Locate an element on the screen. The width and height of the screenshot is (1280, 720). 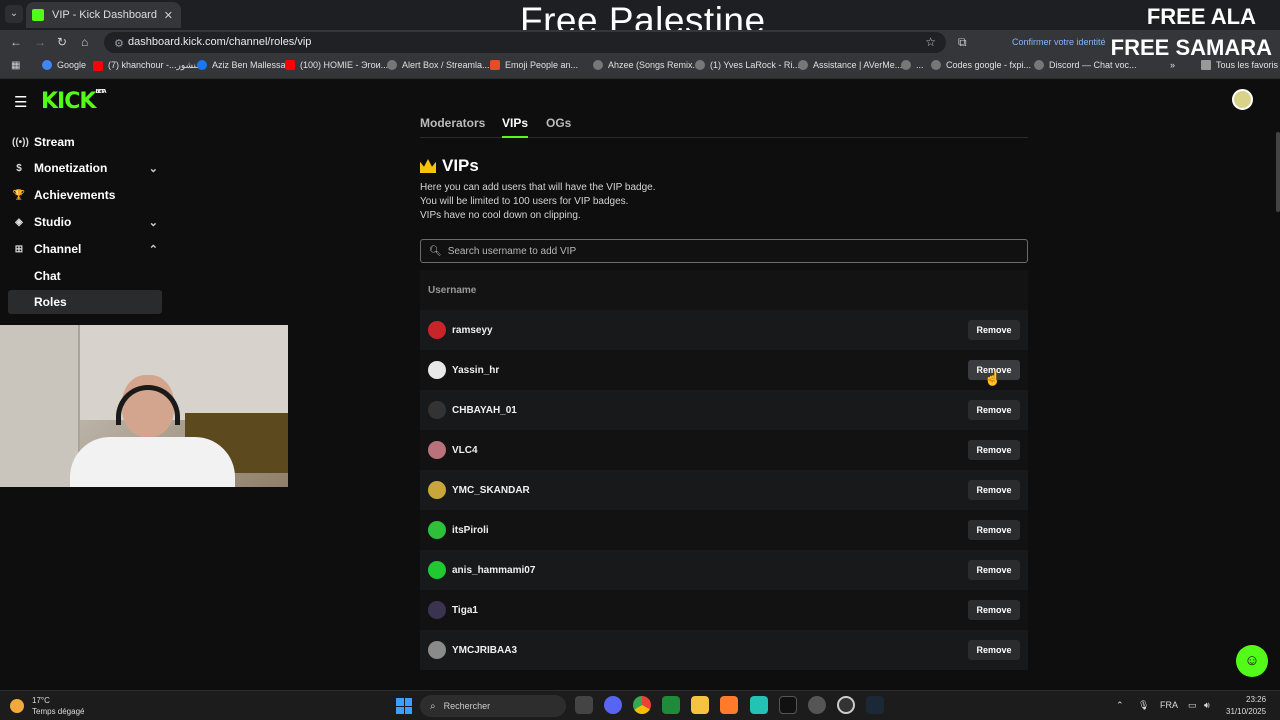
studio-icon: ◈ is located at coordinates (19, 222).